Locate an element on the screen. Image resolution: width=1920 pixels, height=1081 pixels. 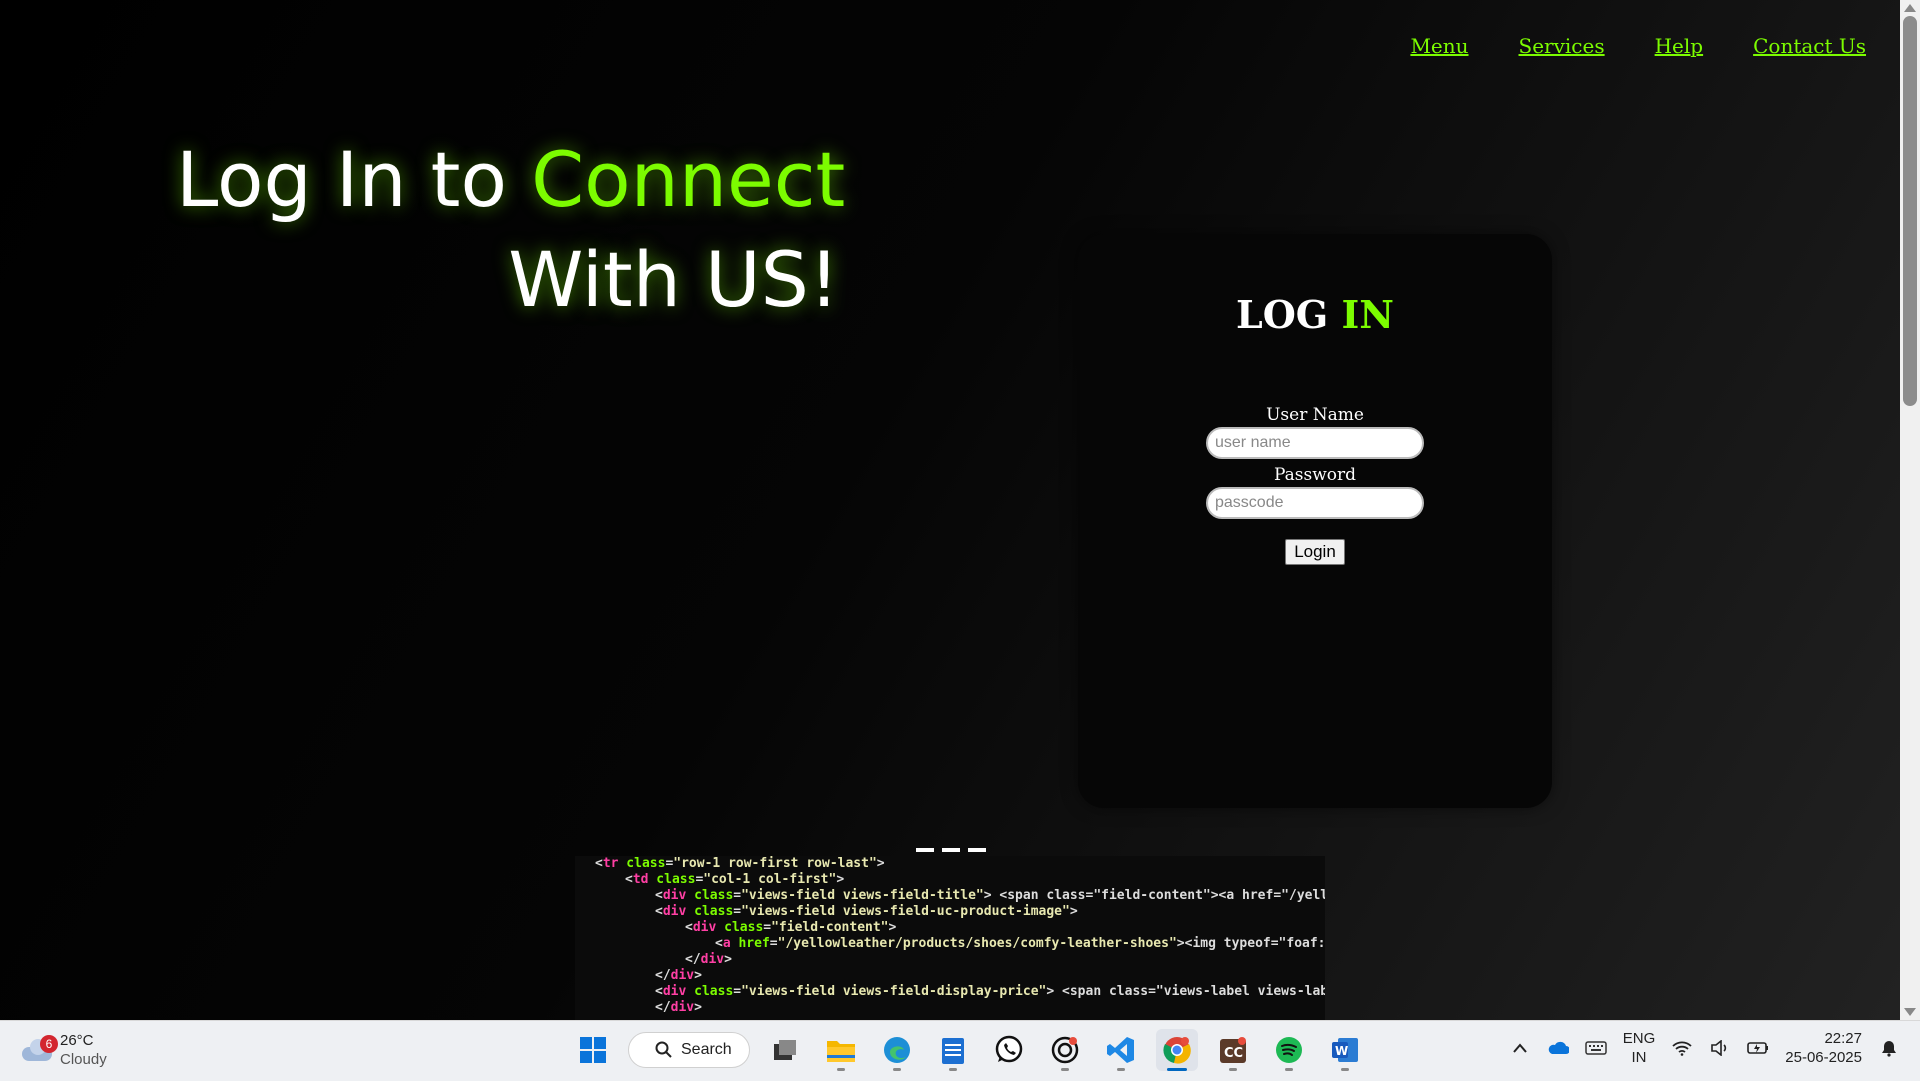
svg-text: W is located at coordinates (1341, 1051).